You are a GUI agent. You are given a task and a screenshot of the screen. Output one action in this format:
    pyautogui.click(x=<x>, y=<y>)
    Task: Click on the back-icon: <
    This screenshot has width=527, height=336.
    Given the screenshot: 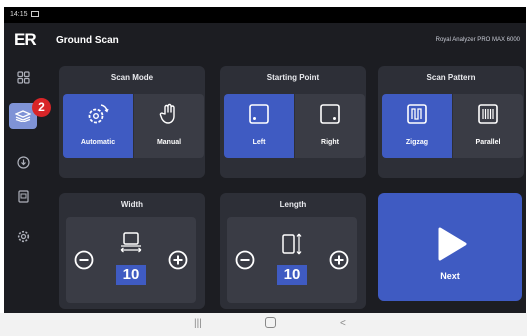 What is the action you would take?
    pyautogui.click(x=343, y=323)
    